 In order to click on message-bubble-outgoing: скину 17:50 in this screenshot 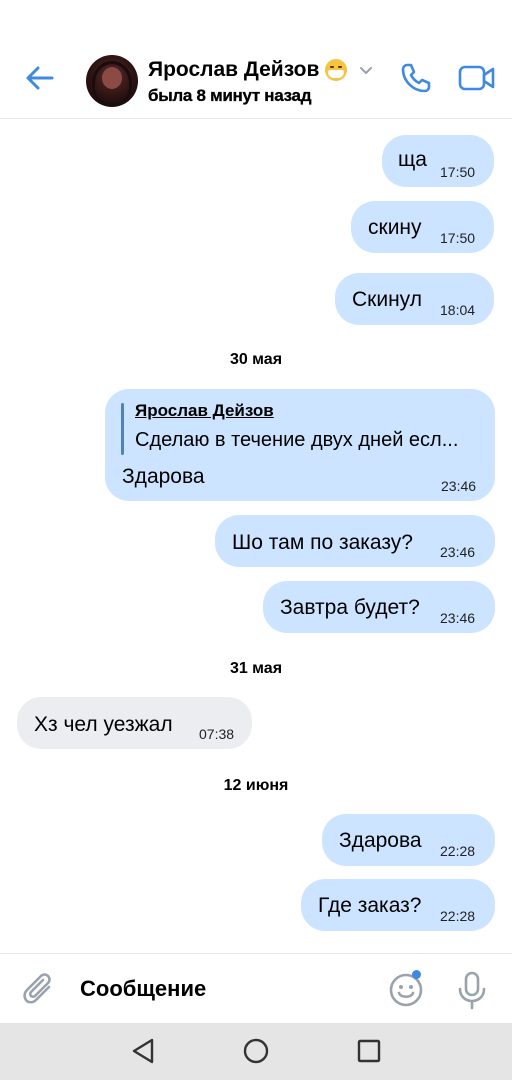, I will do `click(422, 227)`.